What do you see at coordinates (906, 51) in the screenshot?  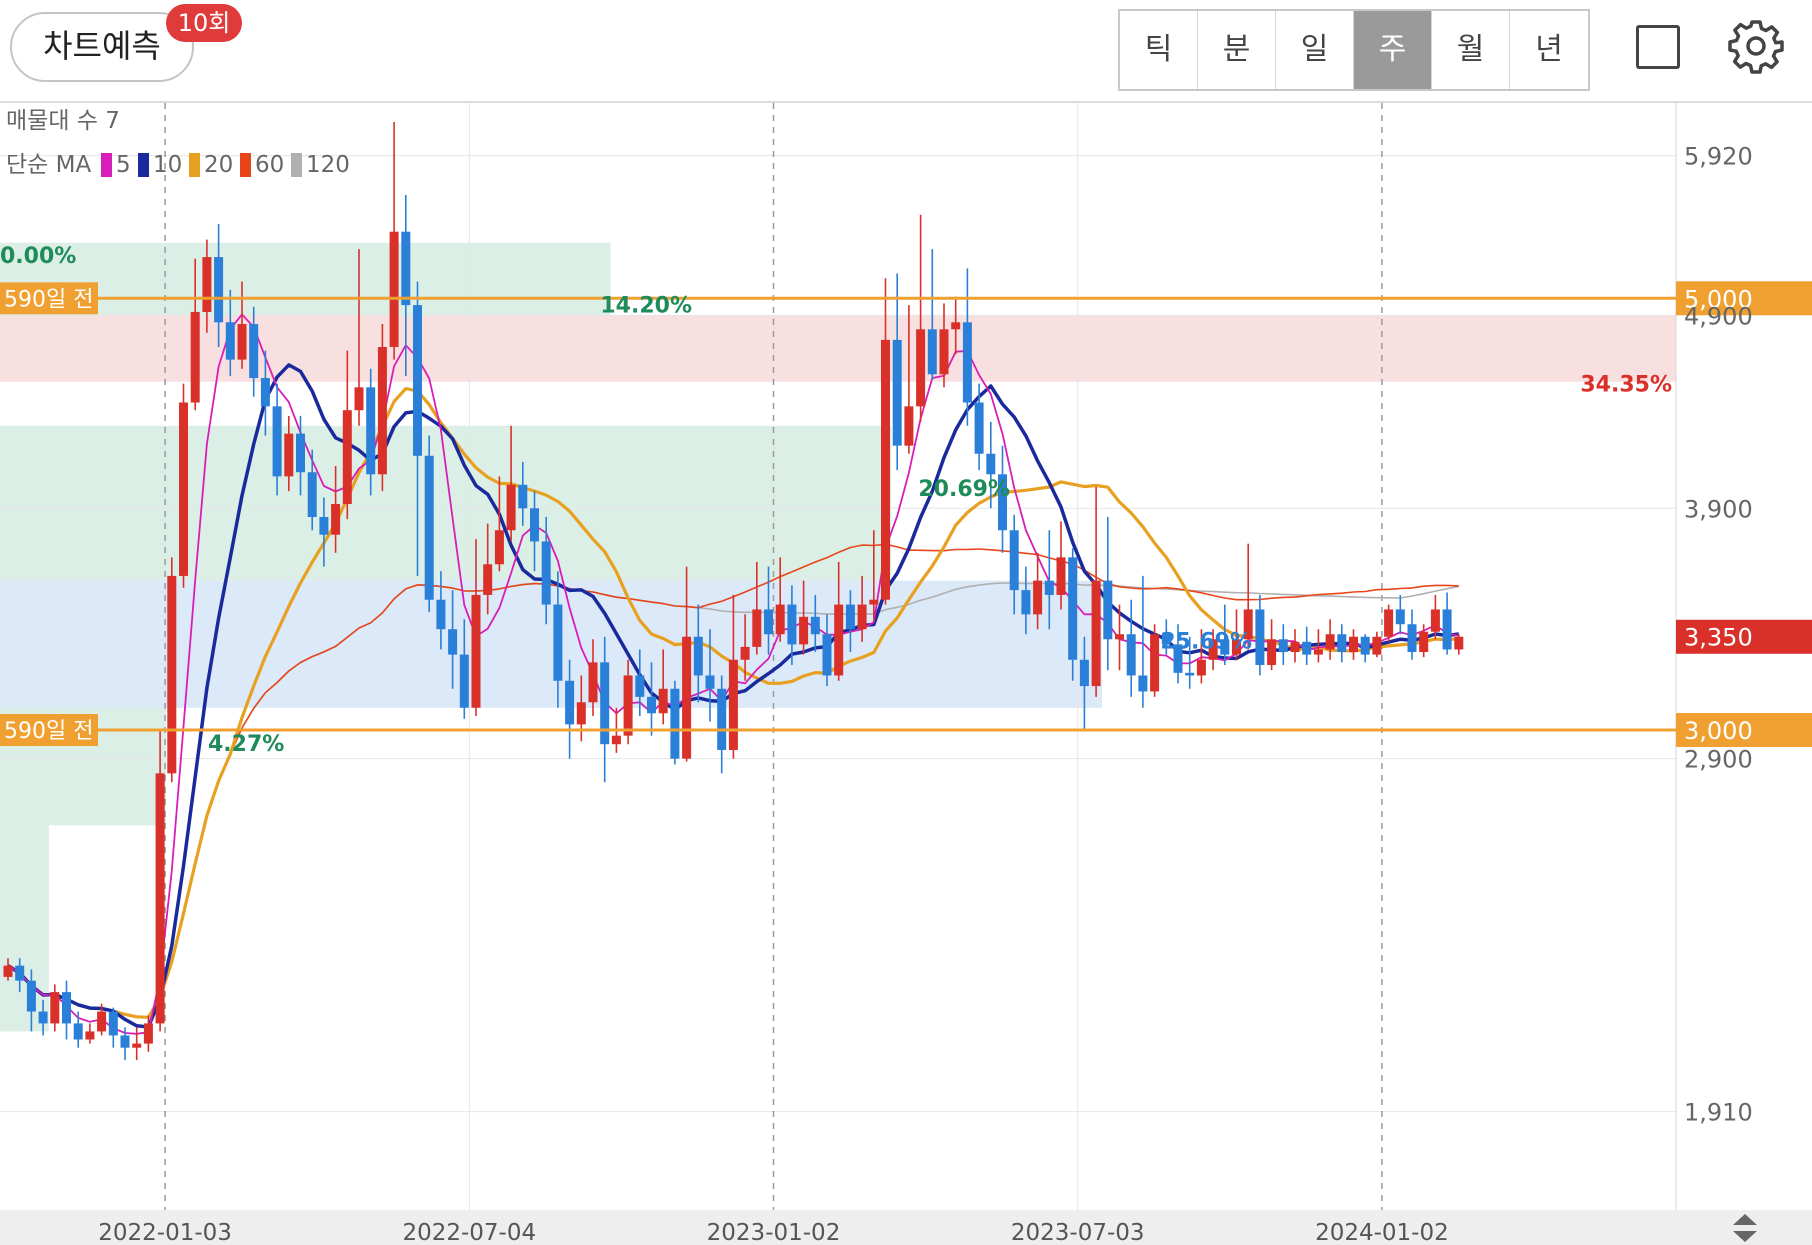 I see `top-bar: 차트예측 10회 틱 분 일 주 월 년` at bounding box center [906, 51].